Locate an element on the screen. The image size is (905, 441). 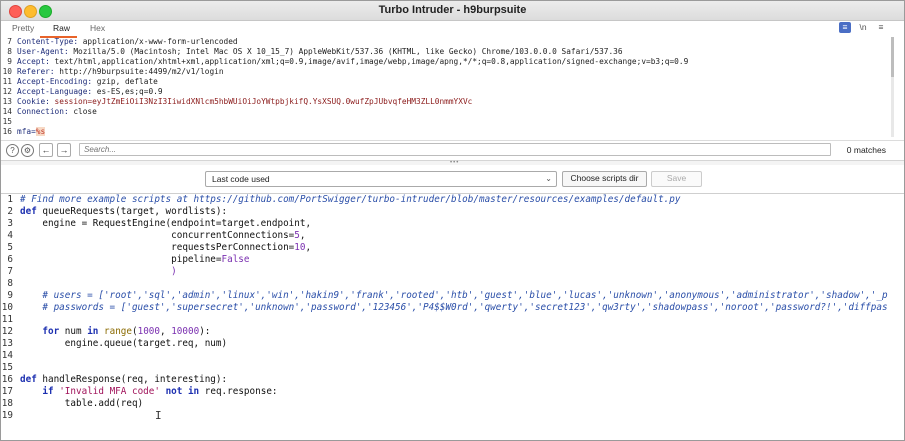
line-number: 19 is located at coordinates (7, 415).